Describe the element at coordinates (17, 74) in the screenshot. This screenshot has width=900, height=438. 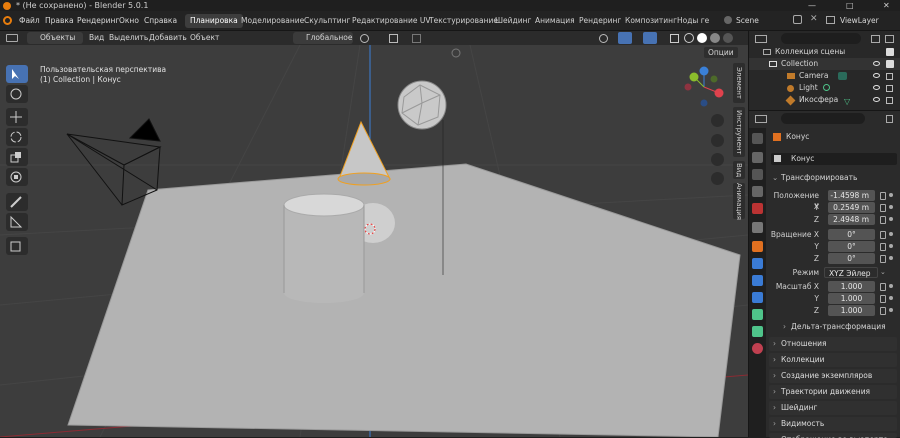
I see `select-box-tool` at that location.